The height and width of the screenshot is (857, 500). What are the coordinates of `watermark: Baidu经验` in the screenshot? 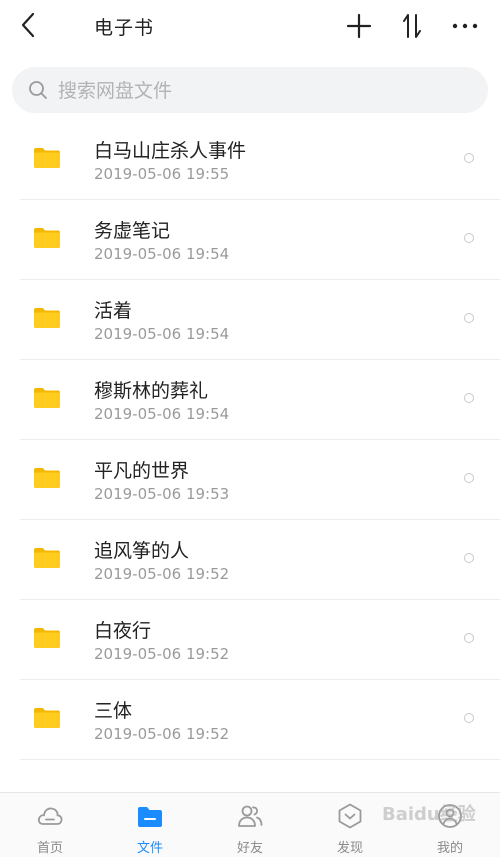 It's located at (429, 814).